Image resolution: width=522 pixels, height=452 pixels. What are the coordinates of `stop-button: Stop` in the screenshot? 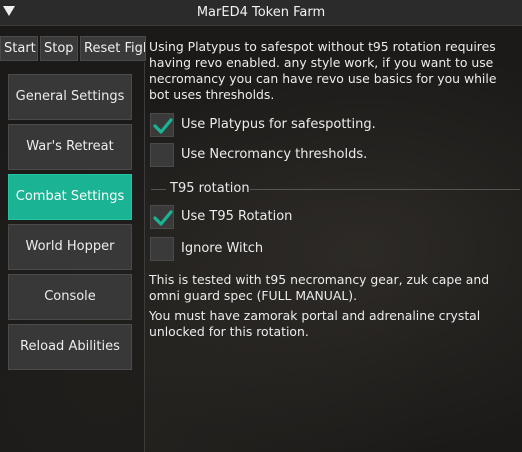 It's located at (59, 48).